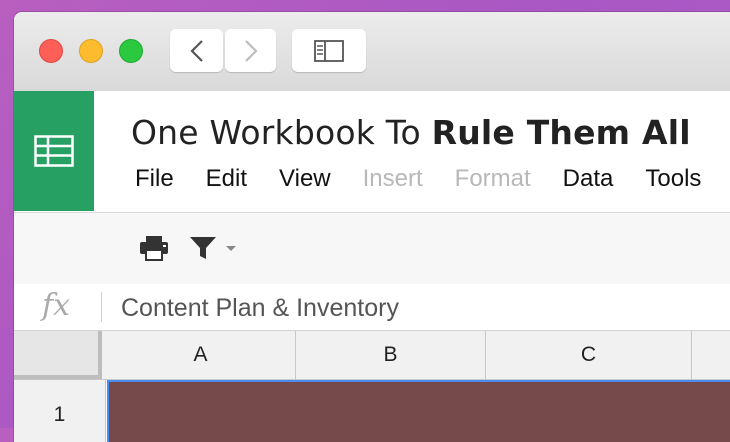 The height and width of the screenshot is (442, 730). I want to click on select-all-corner, so click(58, 355).